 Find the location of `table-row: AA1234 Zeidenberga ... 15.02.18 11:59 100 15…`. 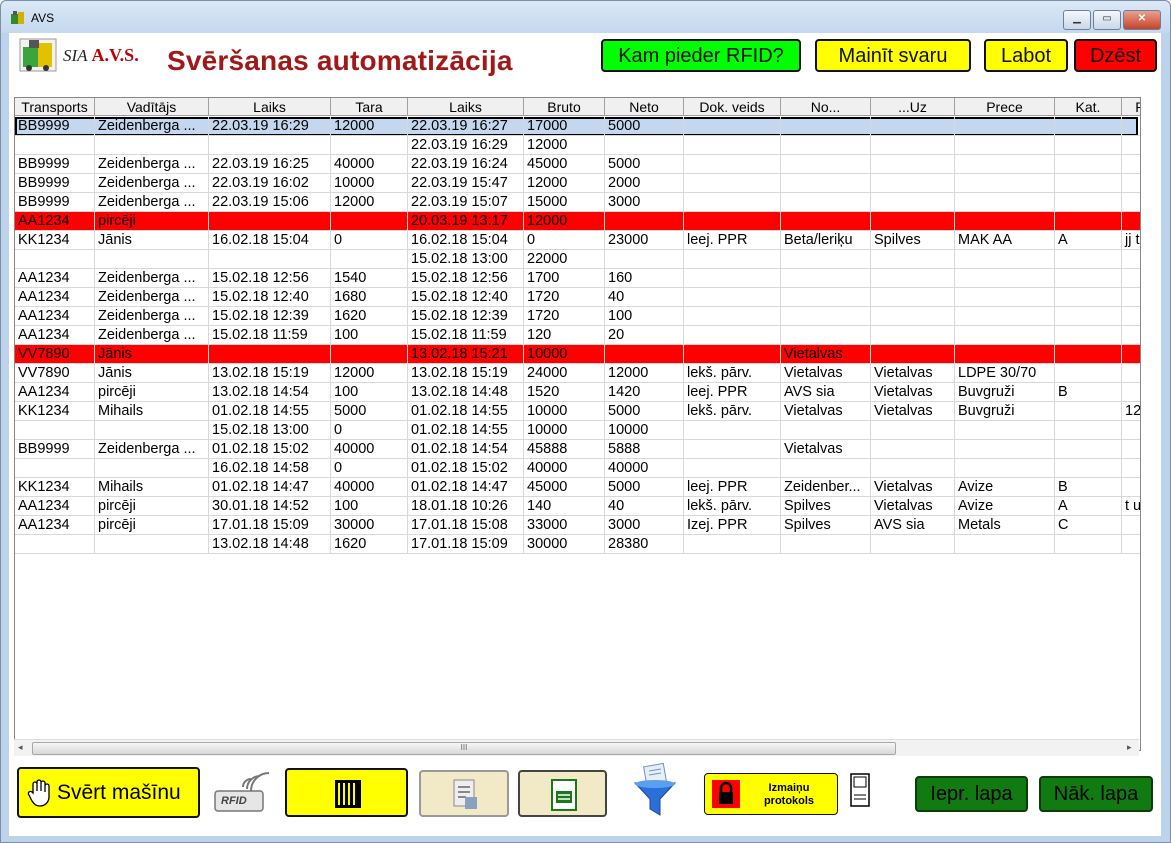

table-row: AA1234 Zeidenberga ... 15.02.18 11:59 100 15… is located at coordinates (577, 335).